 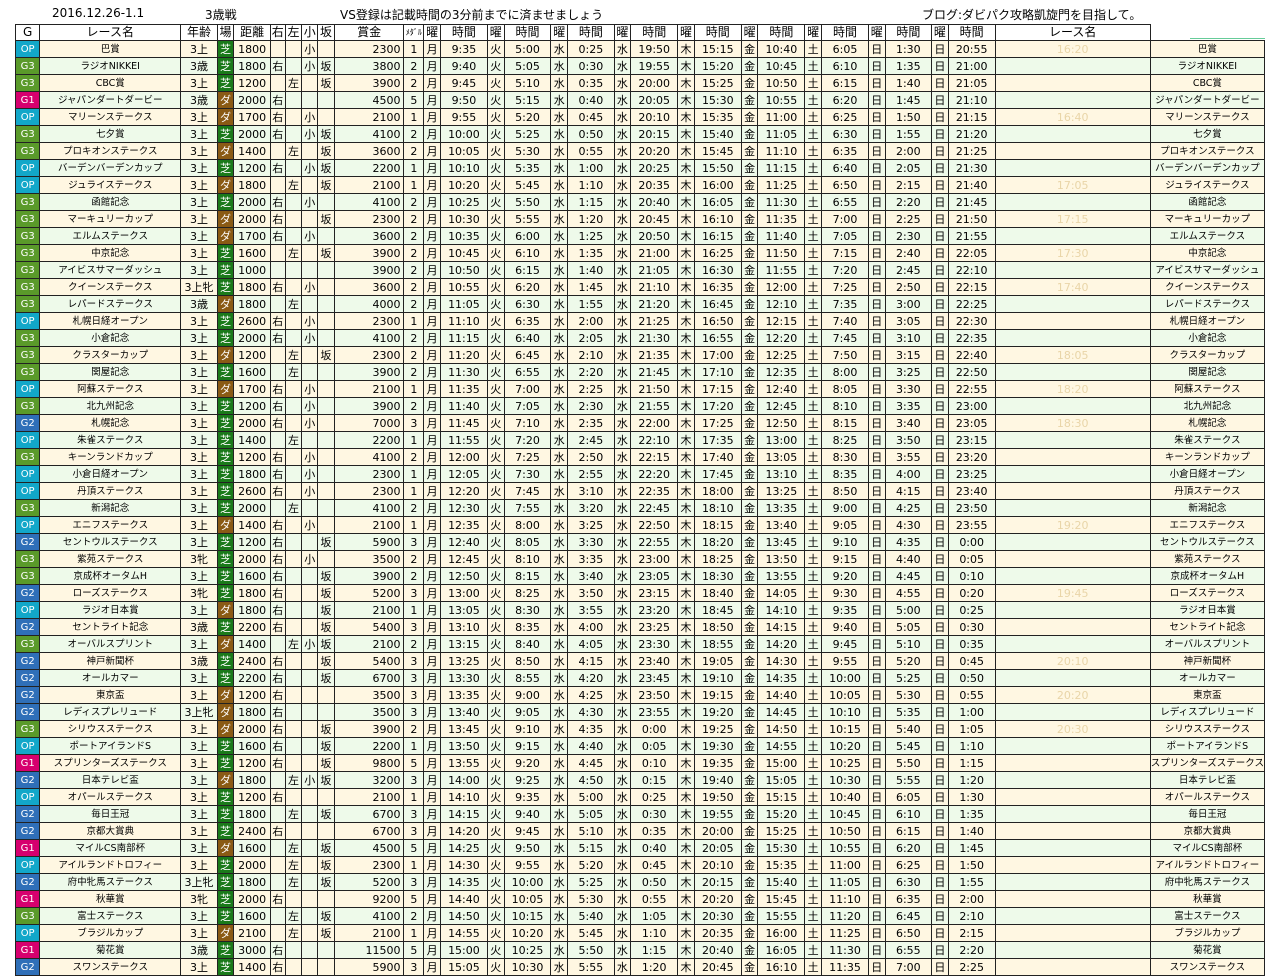 What do you see at coordinates (654, 83) in the screenshot?
I see `time-cell: 20:00` at bounding box center [654, 83].